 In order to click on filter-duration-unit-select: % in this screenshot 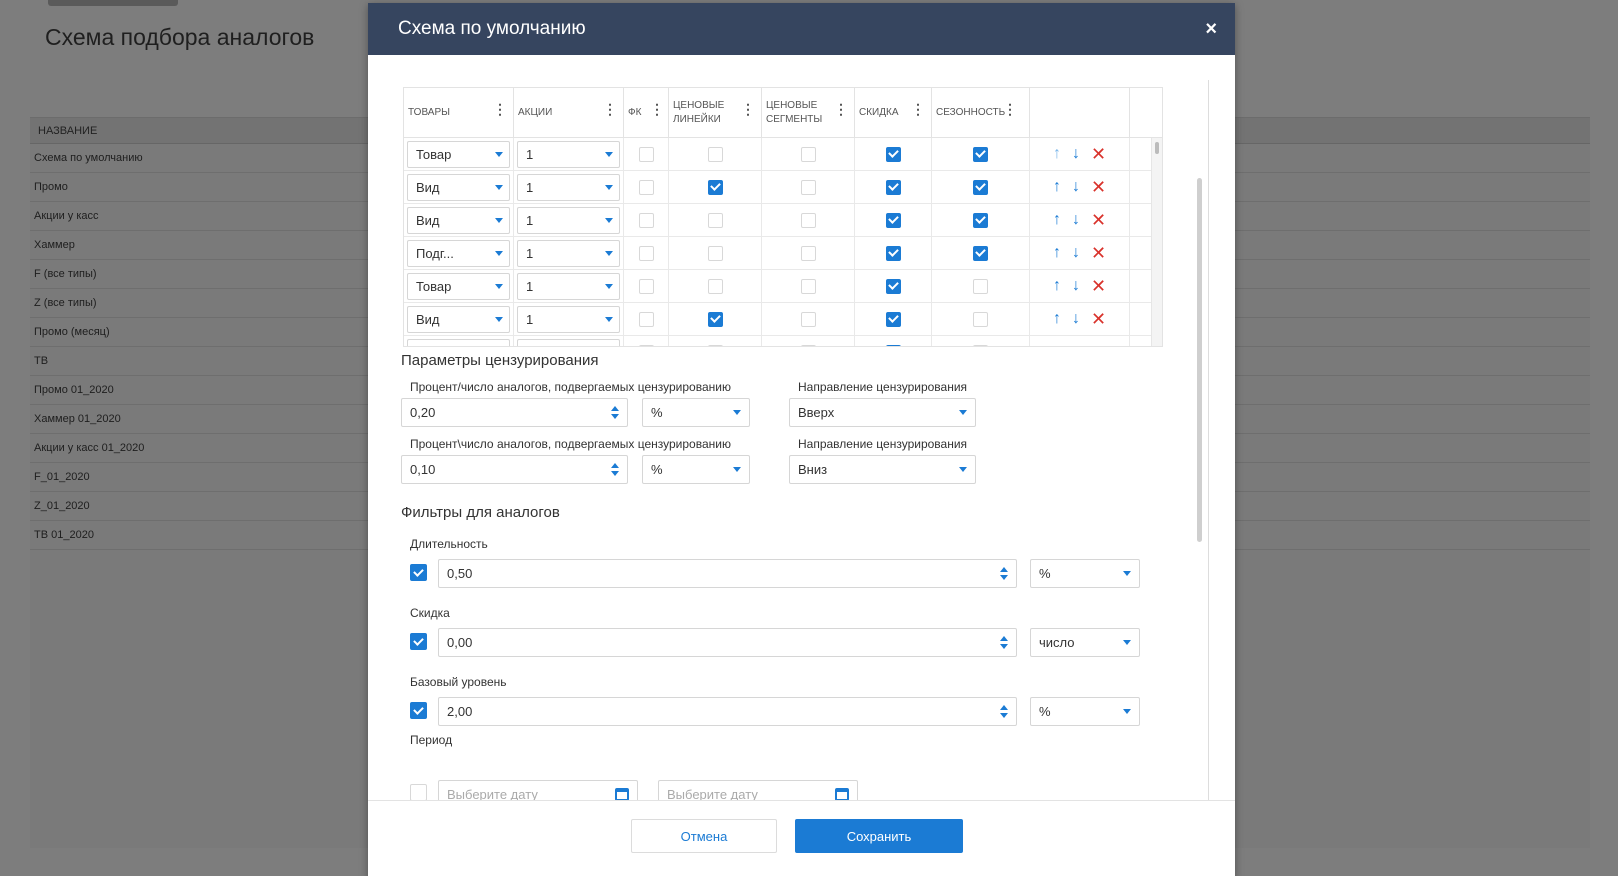, I will do `click(1085, 573)`.